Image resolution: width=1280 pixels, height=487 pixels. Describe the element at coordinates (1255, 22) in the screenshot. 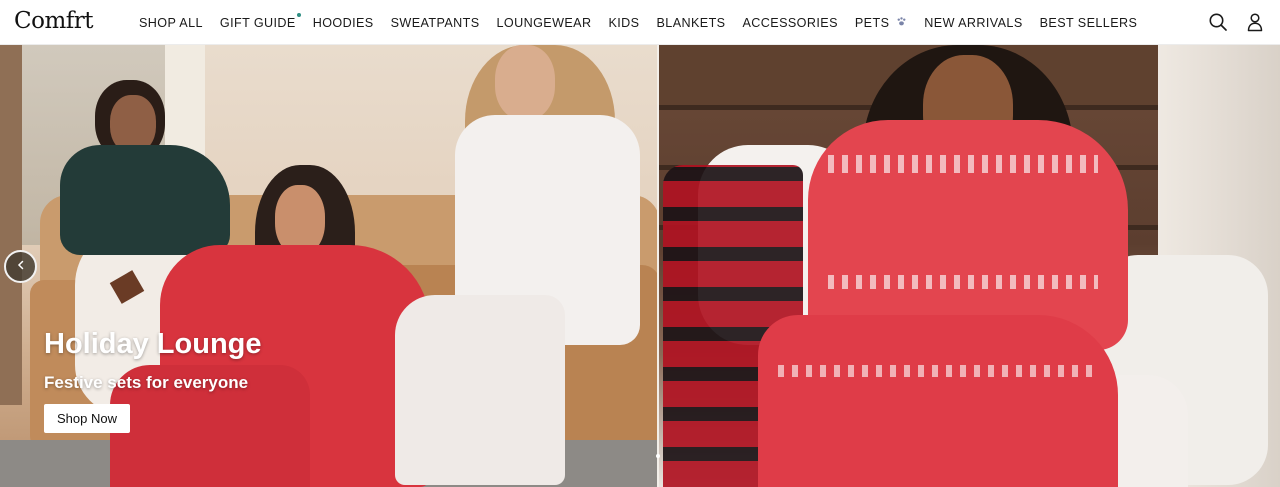

I see `user-icon` at that location.